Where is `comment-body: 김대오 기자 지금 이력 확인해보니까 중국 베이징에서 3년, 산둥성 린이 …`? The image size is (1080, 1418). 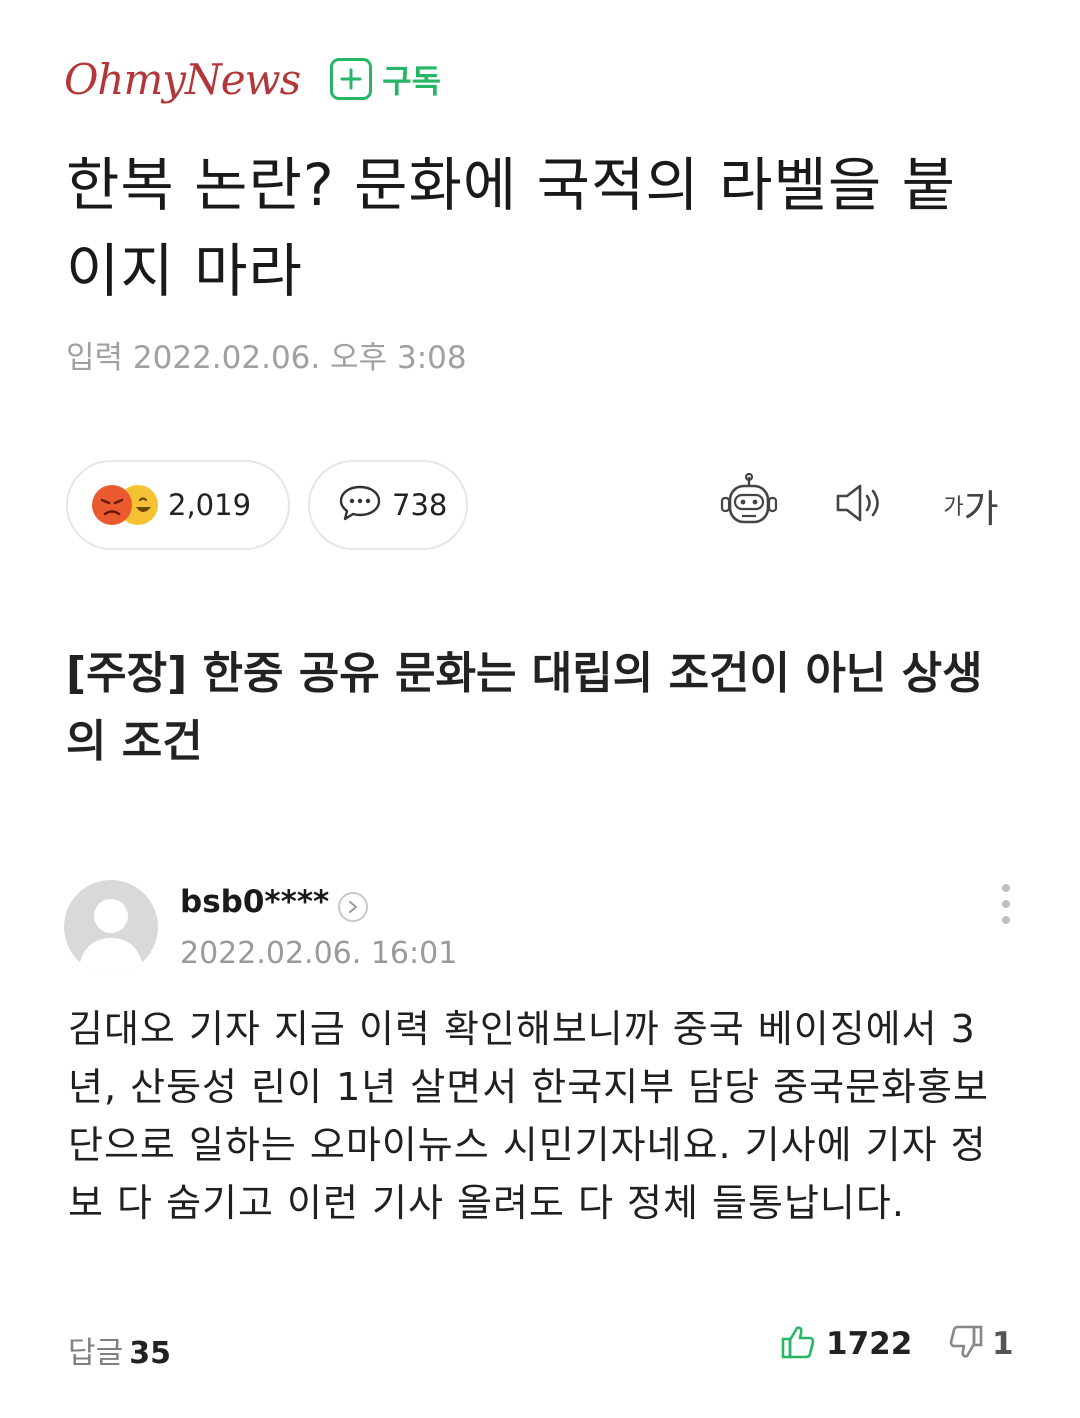
comment-body: 김대오 기자 지금 이력 확인해보니까 중국 베이징에서 3년, 산둥성 린이 … is located at coordinates (528, 1116).